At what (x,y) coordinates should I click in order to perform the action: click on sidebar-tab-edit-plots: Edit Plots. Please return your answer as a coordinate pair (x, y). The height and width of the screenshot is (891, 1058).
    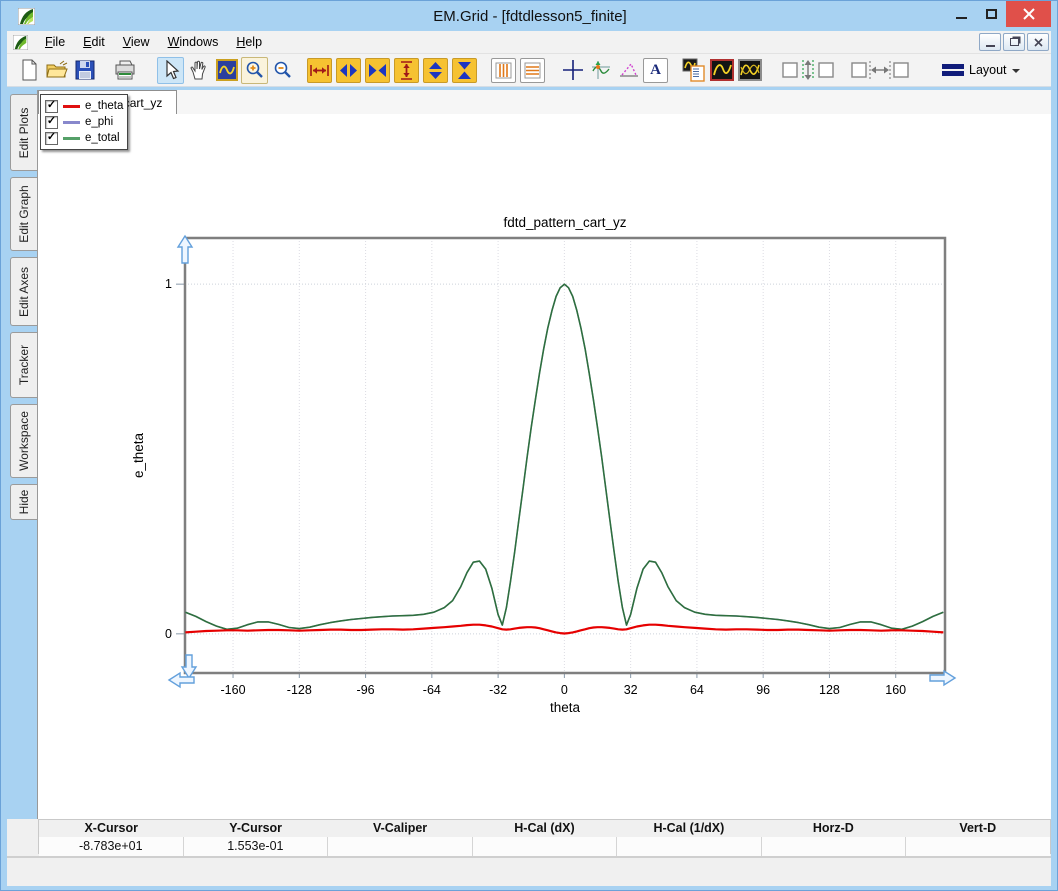
    Looking at the image, I should click on (23, 132).